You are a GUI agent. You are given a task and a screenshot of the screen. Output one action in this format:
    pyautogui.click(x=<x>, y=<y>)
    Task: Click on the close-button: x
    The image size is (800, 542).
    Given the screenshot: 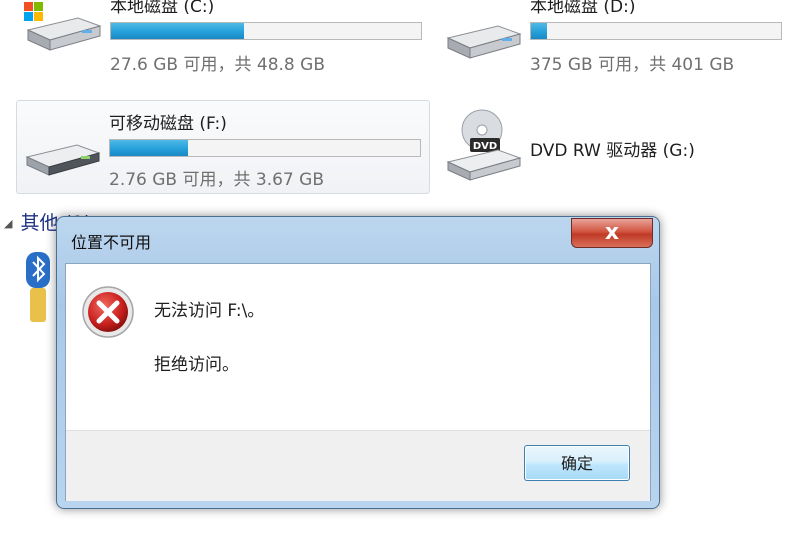 What is the action you would take?
    pyautogui.click(x=612, y=233)
    